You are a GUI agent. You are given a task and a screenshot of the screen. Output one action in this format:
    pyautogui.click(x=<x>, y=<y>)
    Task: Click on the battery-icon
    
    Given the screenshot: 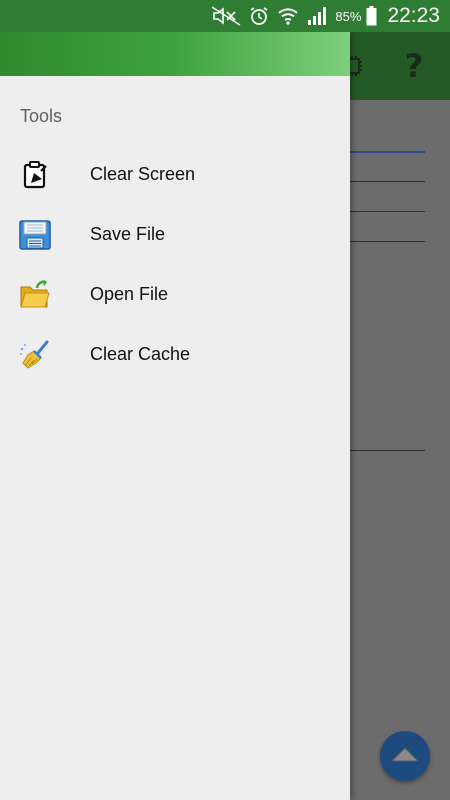 What is the action you would take?
    pyautogui.click(x=371, y=16)
    